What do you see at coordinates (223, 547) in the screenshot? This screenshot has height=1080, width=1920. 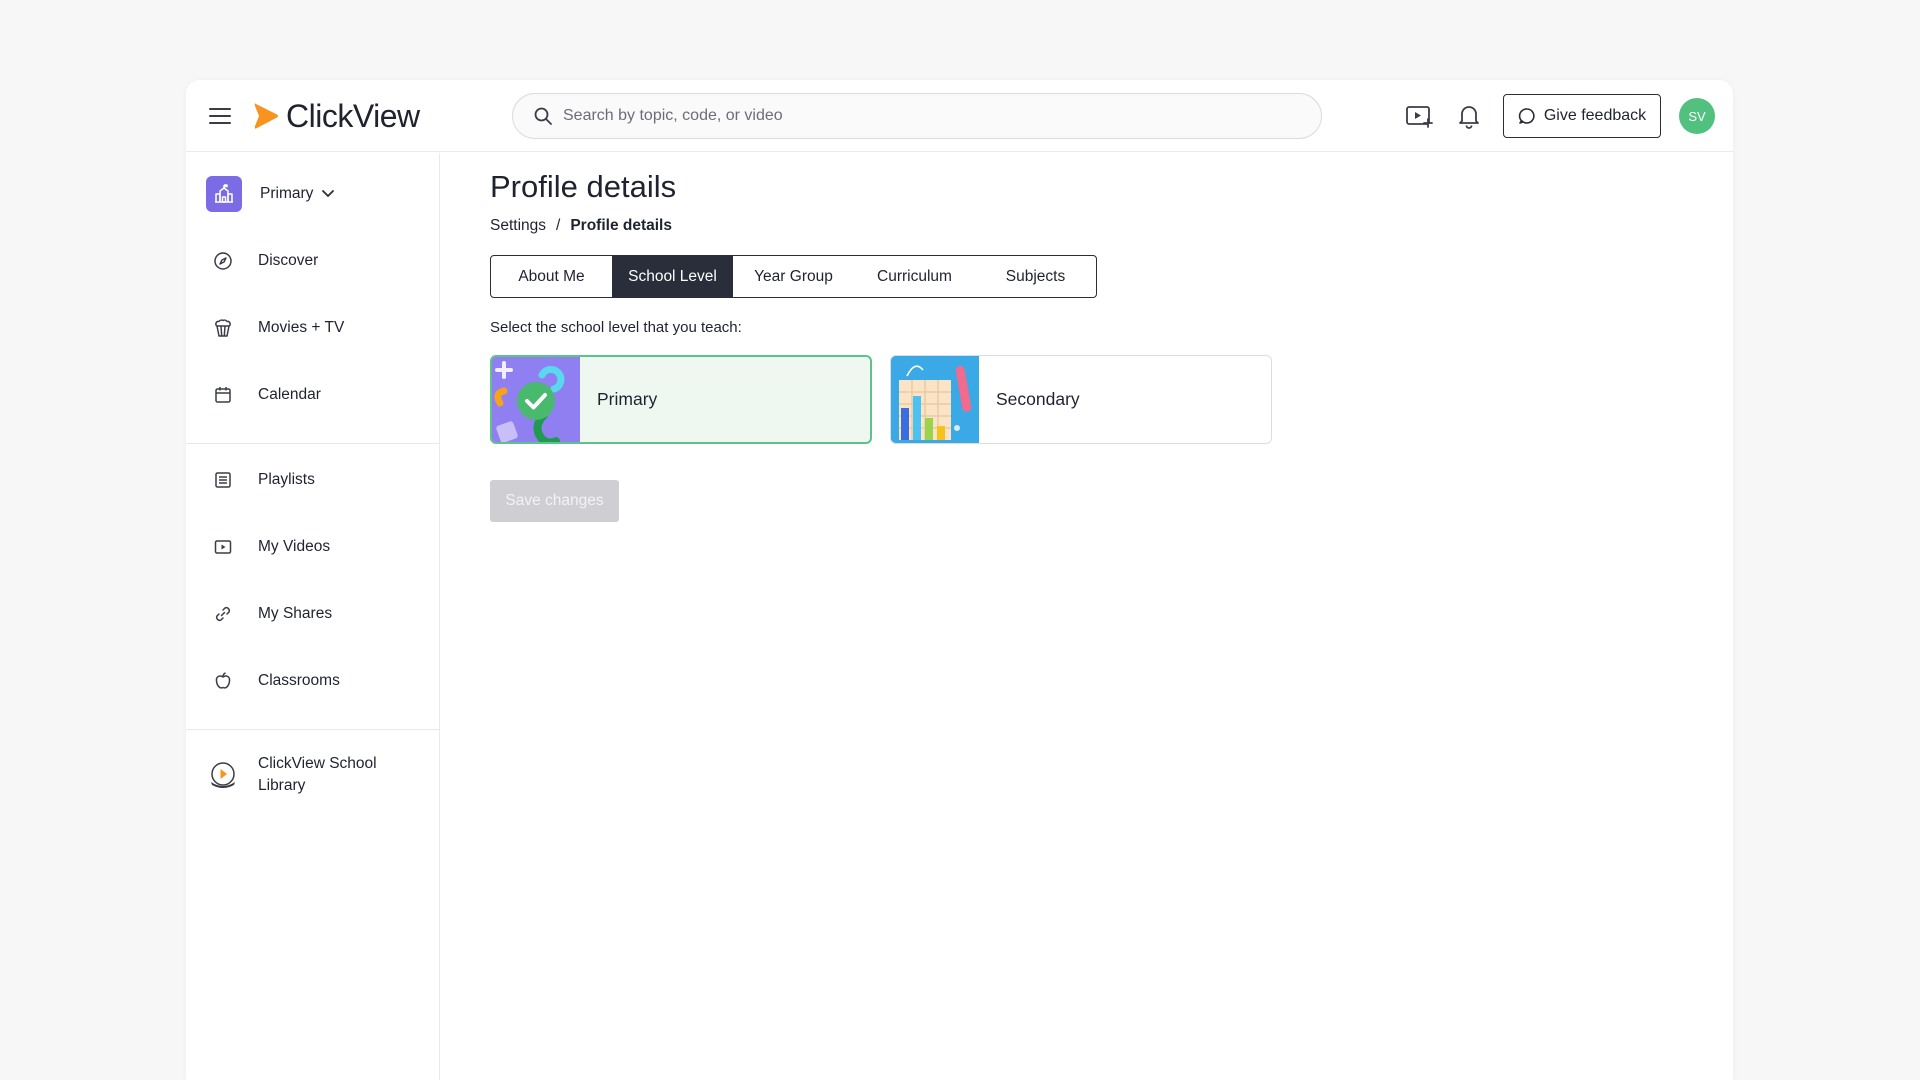 I see `video-icon` at bounding box center [223, 547].